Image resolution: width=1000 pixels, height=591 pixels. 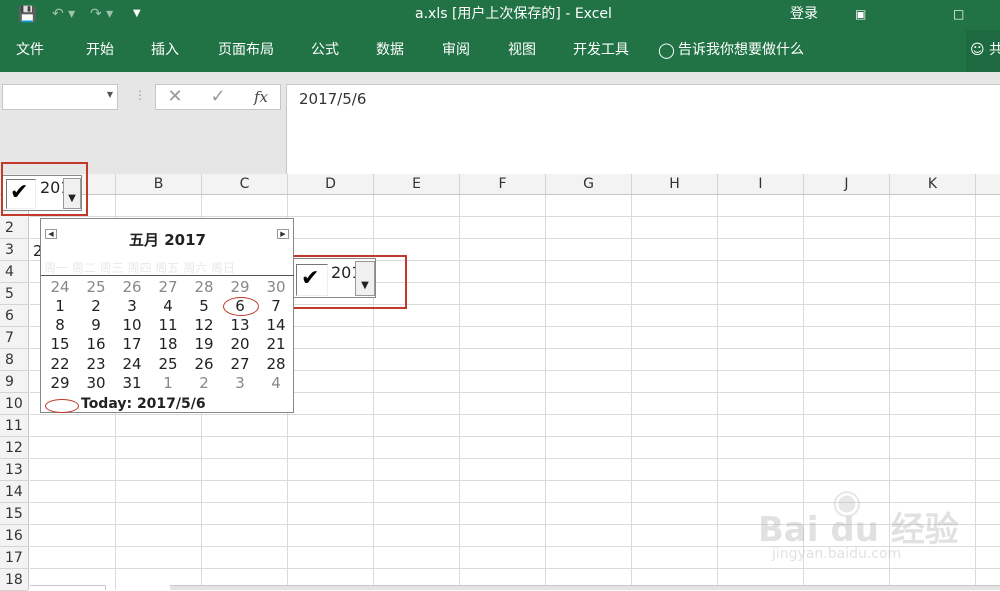 I want to click on month-year-label: 五月 2017, so click(x=167, y=239).